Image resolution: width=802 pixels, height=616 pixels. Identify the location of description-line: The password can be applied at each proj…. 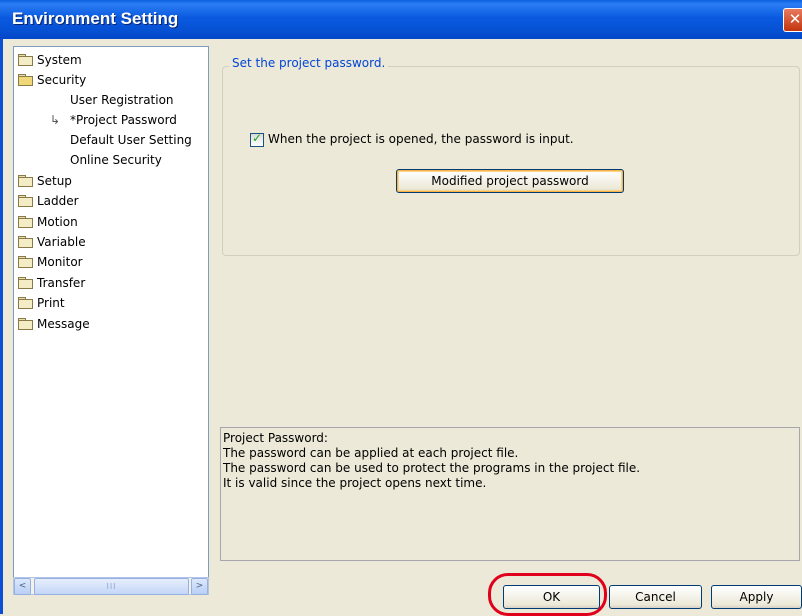
(371, 453).